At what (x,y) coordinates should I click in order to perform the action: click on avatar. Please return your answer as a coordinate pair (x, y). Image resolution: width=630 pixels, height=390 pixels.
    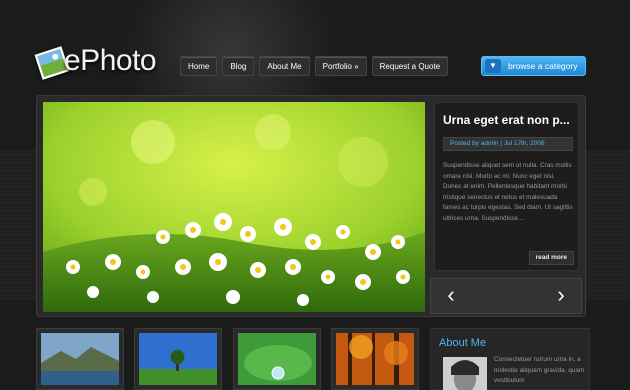
    Looking at the image, I should click on (465, 373).